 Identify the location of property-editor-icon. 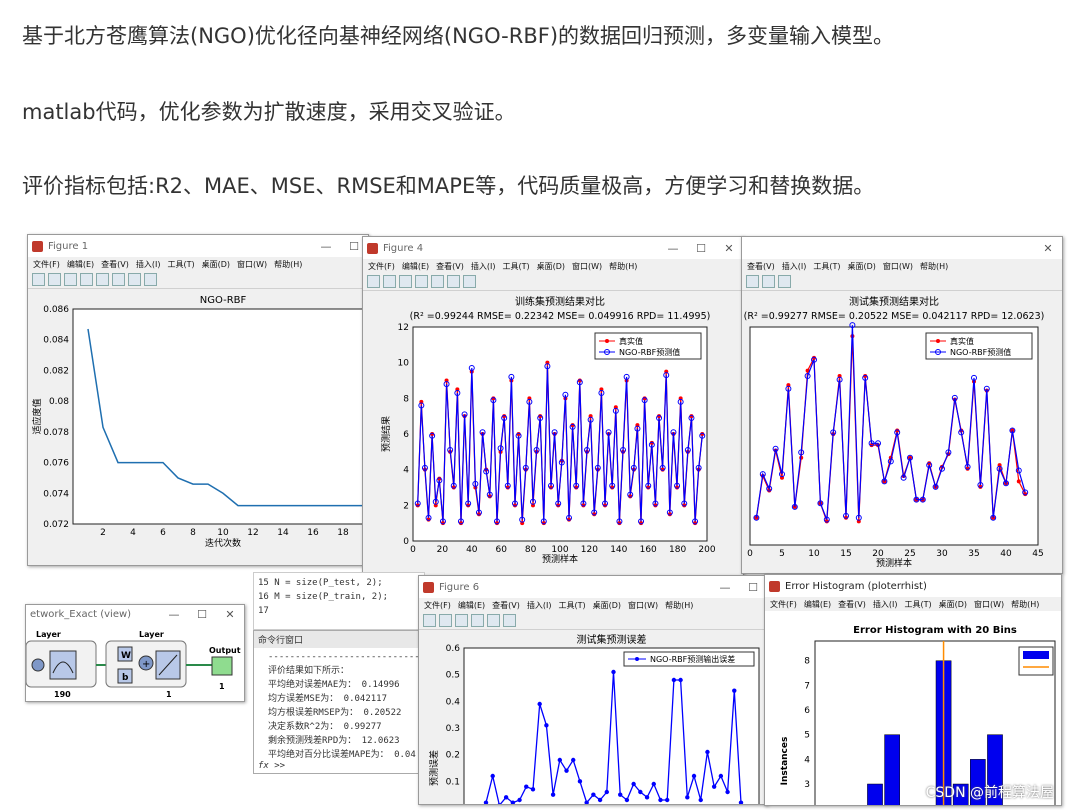
(150, 279).